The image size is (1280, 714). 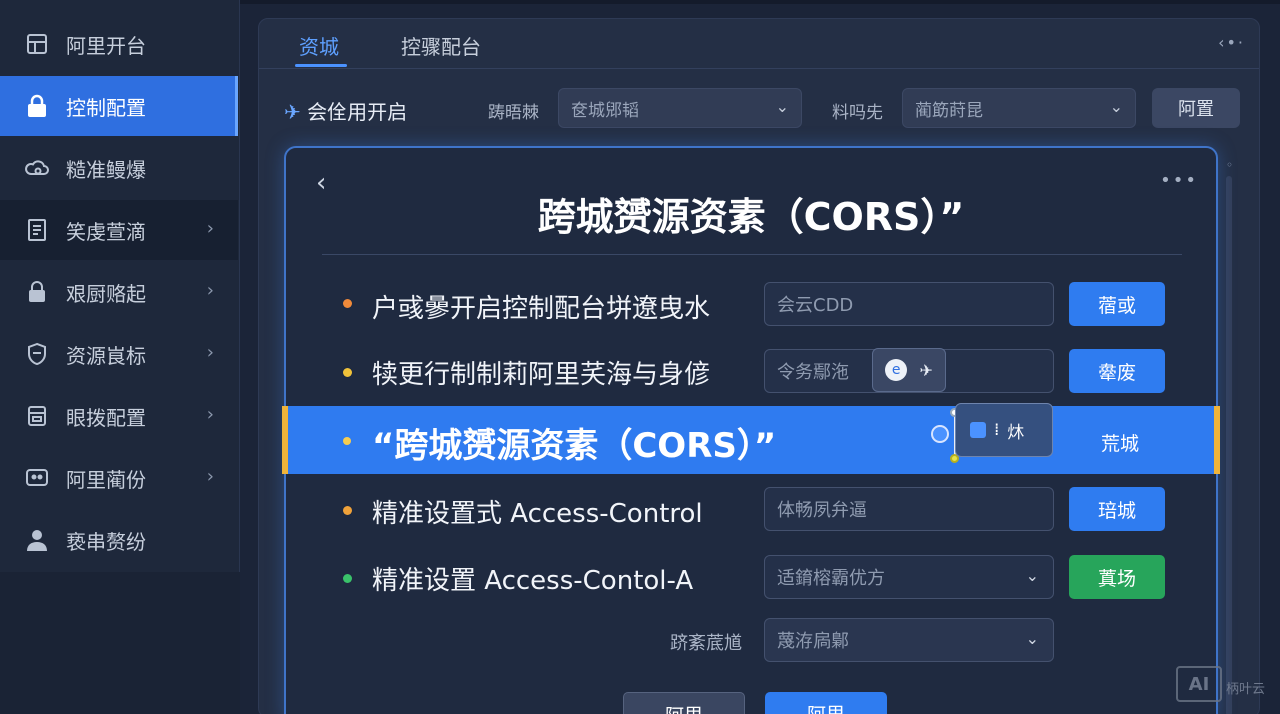 I want to click on row-button-1: 舝废, so click(x=1117, y=371).